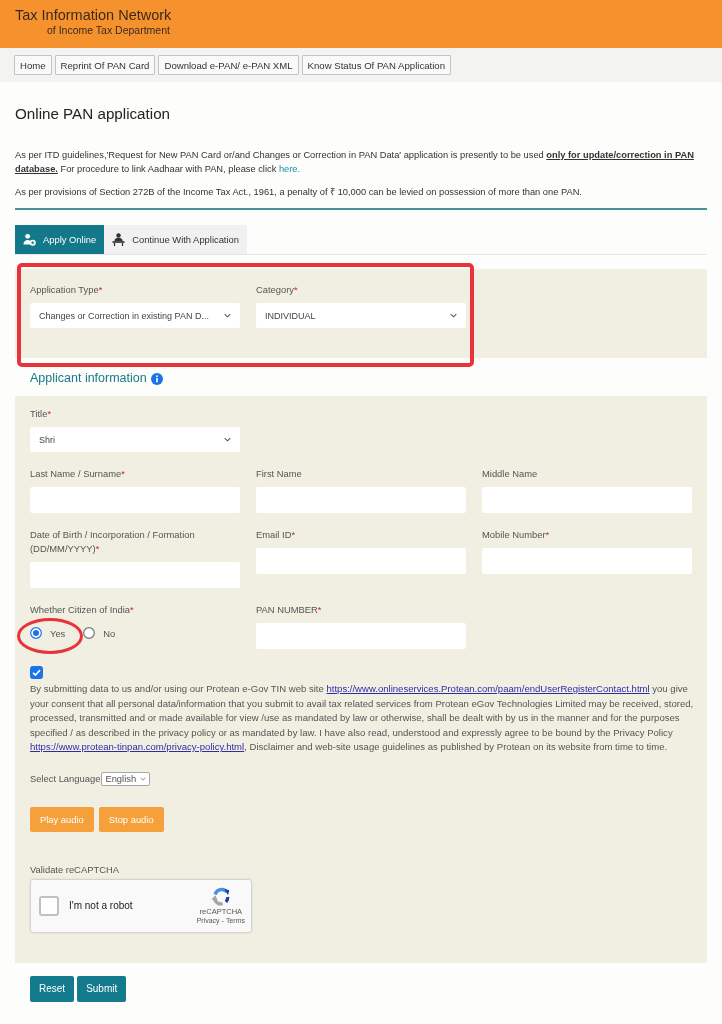 The width and height of the screenshot is (722, 1024). Describe the element at coordinates (65, 778) in the screenshot. I see `field-label: Select Language` at that location.